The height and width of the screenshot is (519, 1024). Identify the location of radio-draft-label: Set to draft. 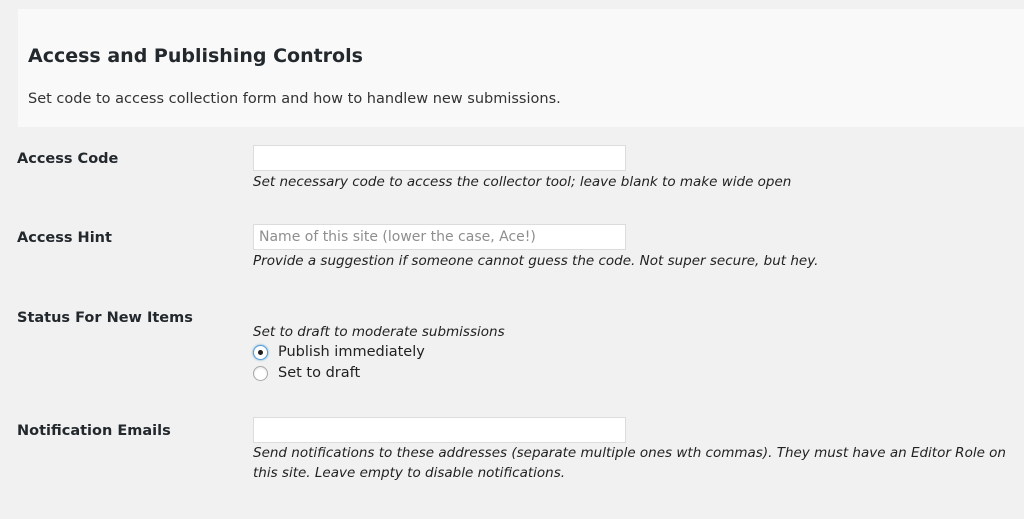
(319, 373).